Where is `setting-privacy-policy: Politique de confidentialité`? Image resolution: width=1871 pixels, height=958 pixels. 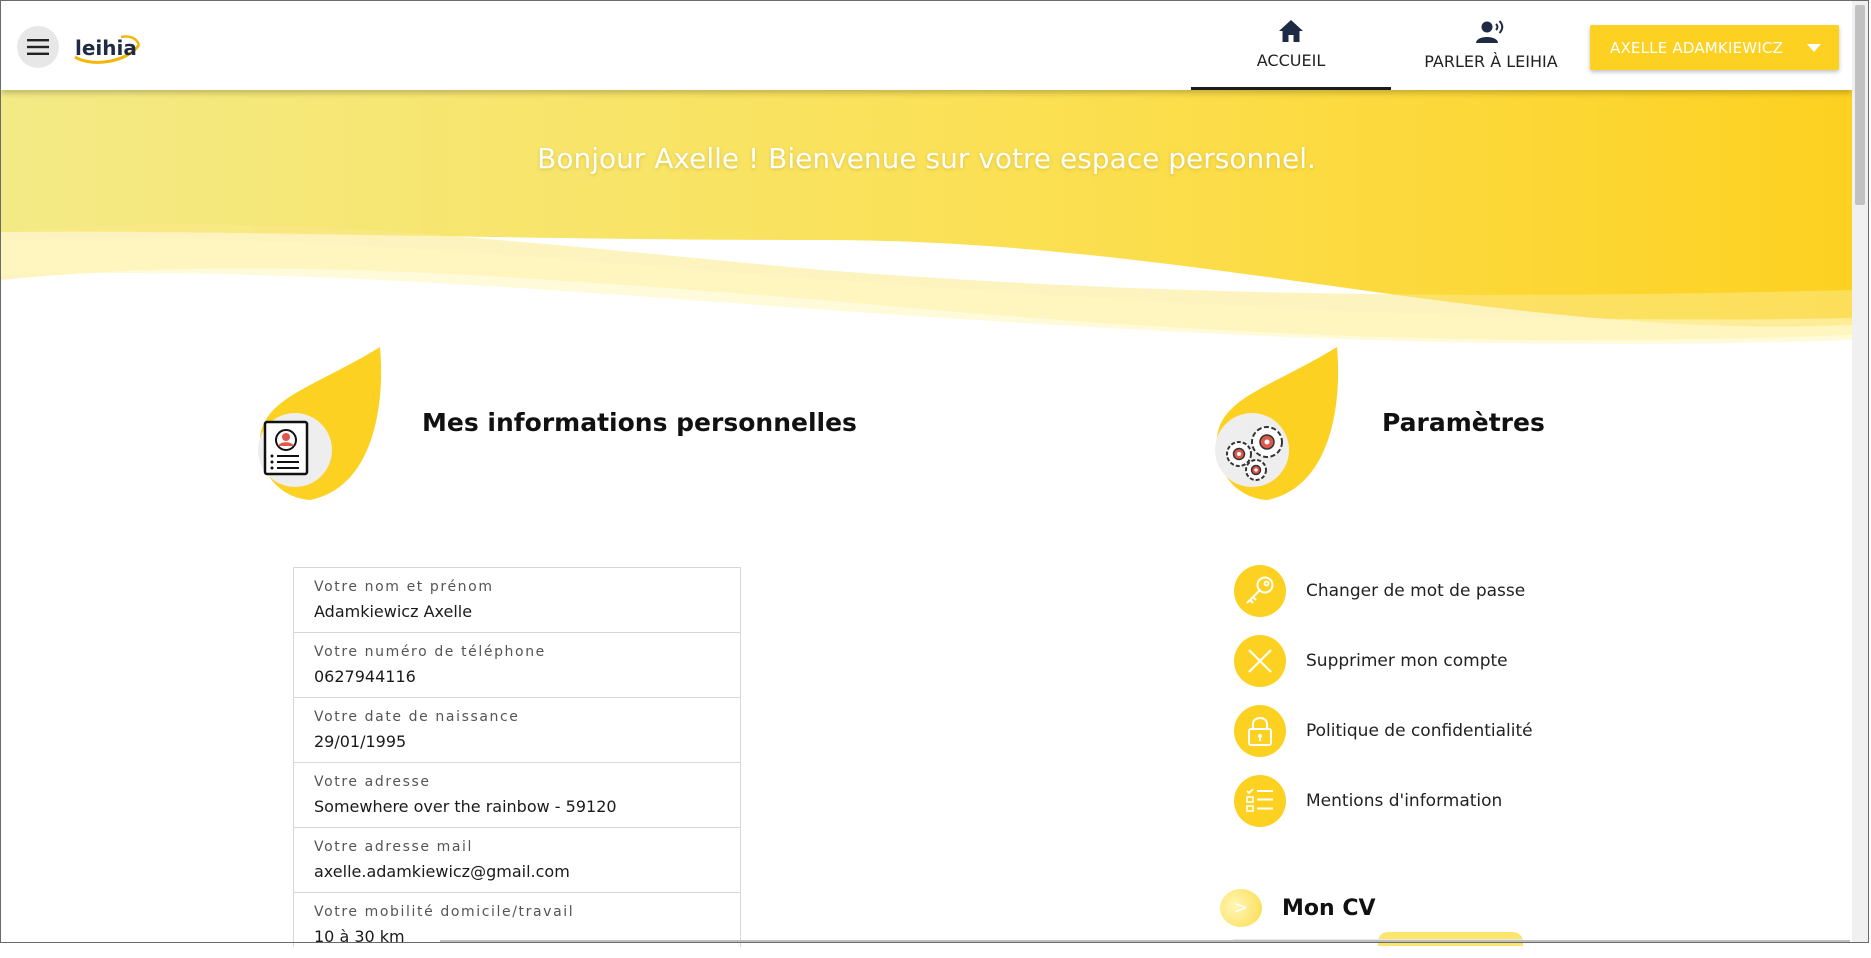
setting-privacy-policy: Politique de confidentialité is located at coordinates (1383, 731).